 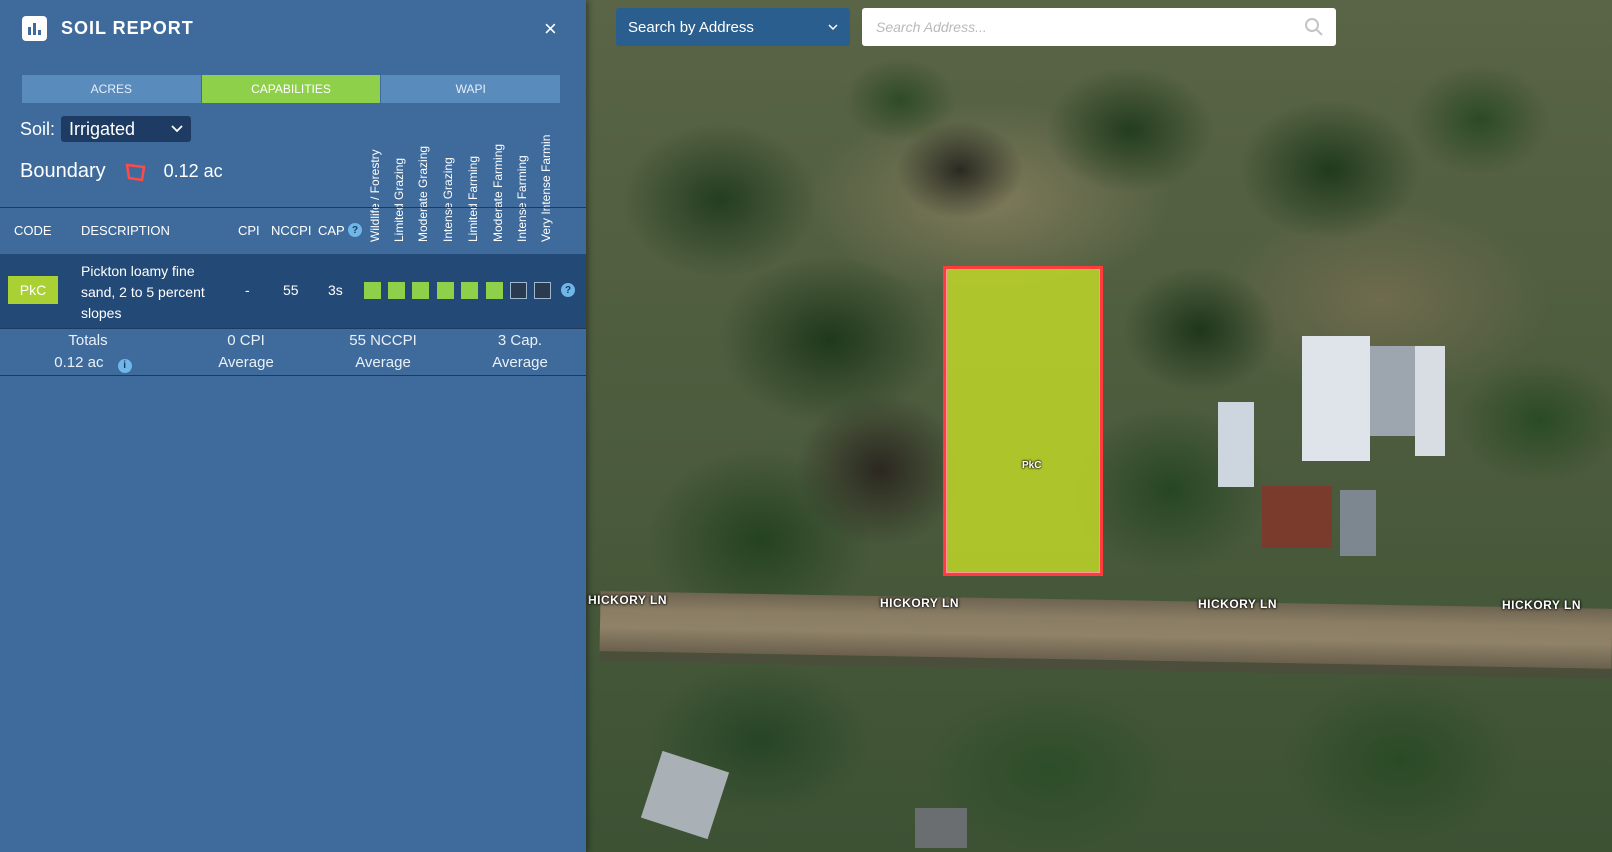 I want to click on search-icon, so click(x=1314, y=27).